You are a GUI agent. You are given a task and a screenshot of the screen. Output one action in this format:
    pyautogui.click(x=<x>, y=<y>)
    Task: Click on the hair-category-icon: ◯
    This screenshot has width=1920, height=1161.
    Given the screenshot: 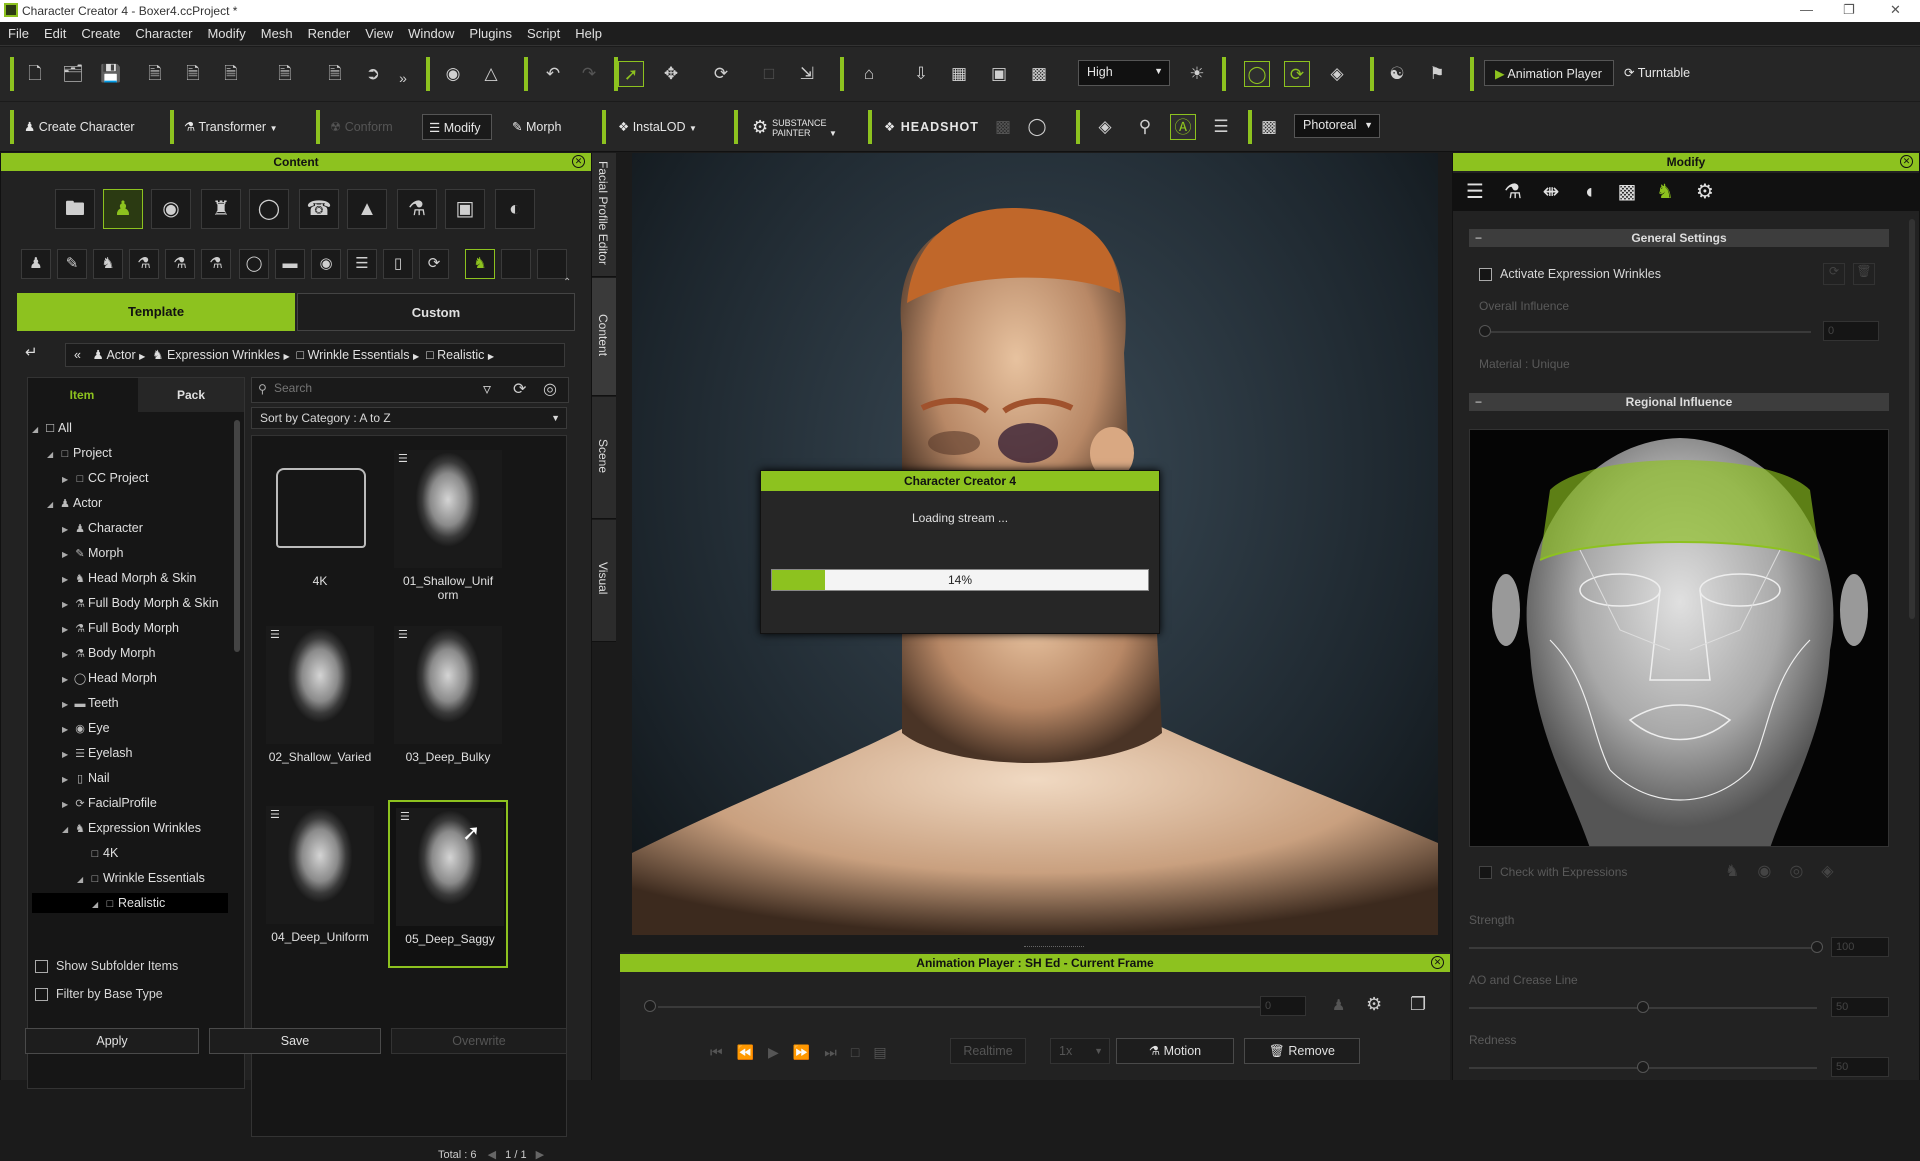 What is the action you would take?
    pyautogui.click(x=269, y=209)
    